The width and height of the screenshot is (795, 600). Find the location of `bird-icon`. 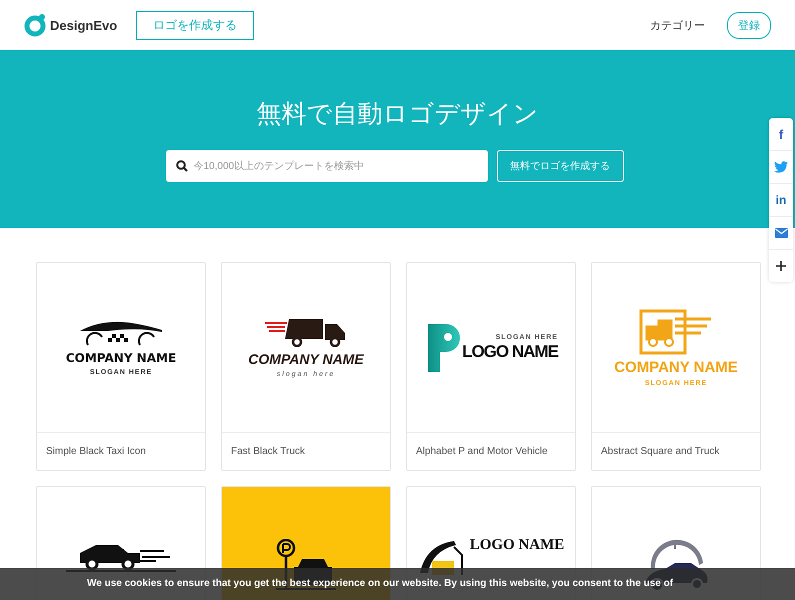

bird-icon is located at coordinates (781, 167).